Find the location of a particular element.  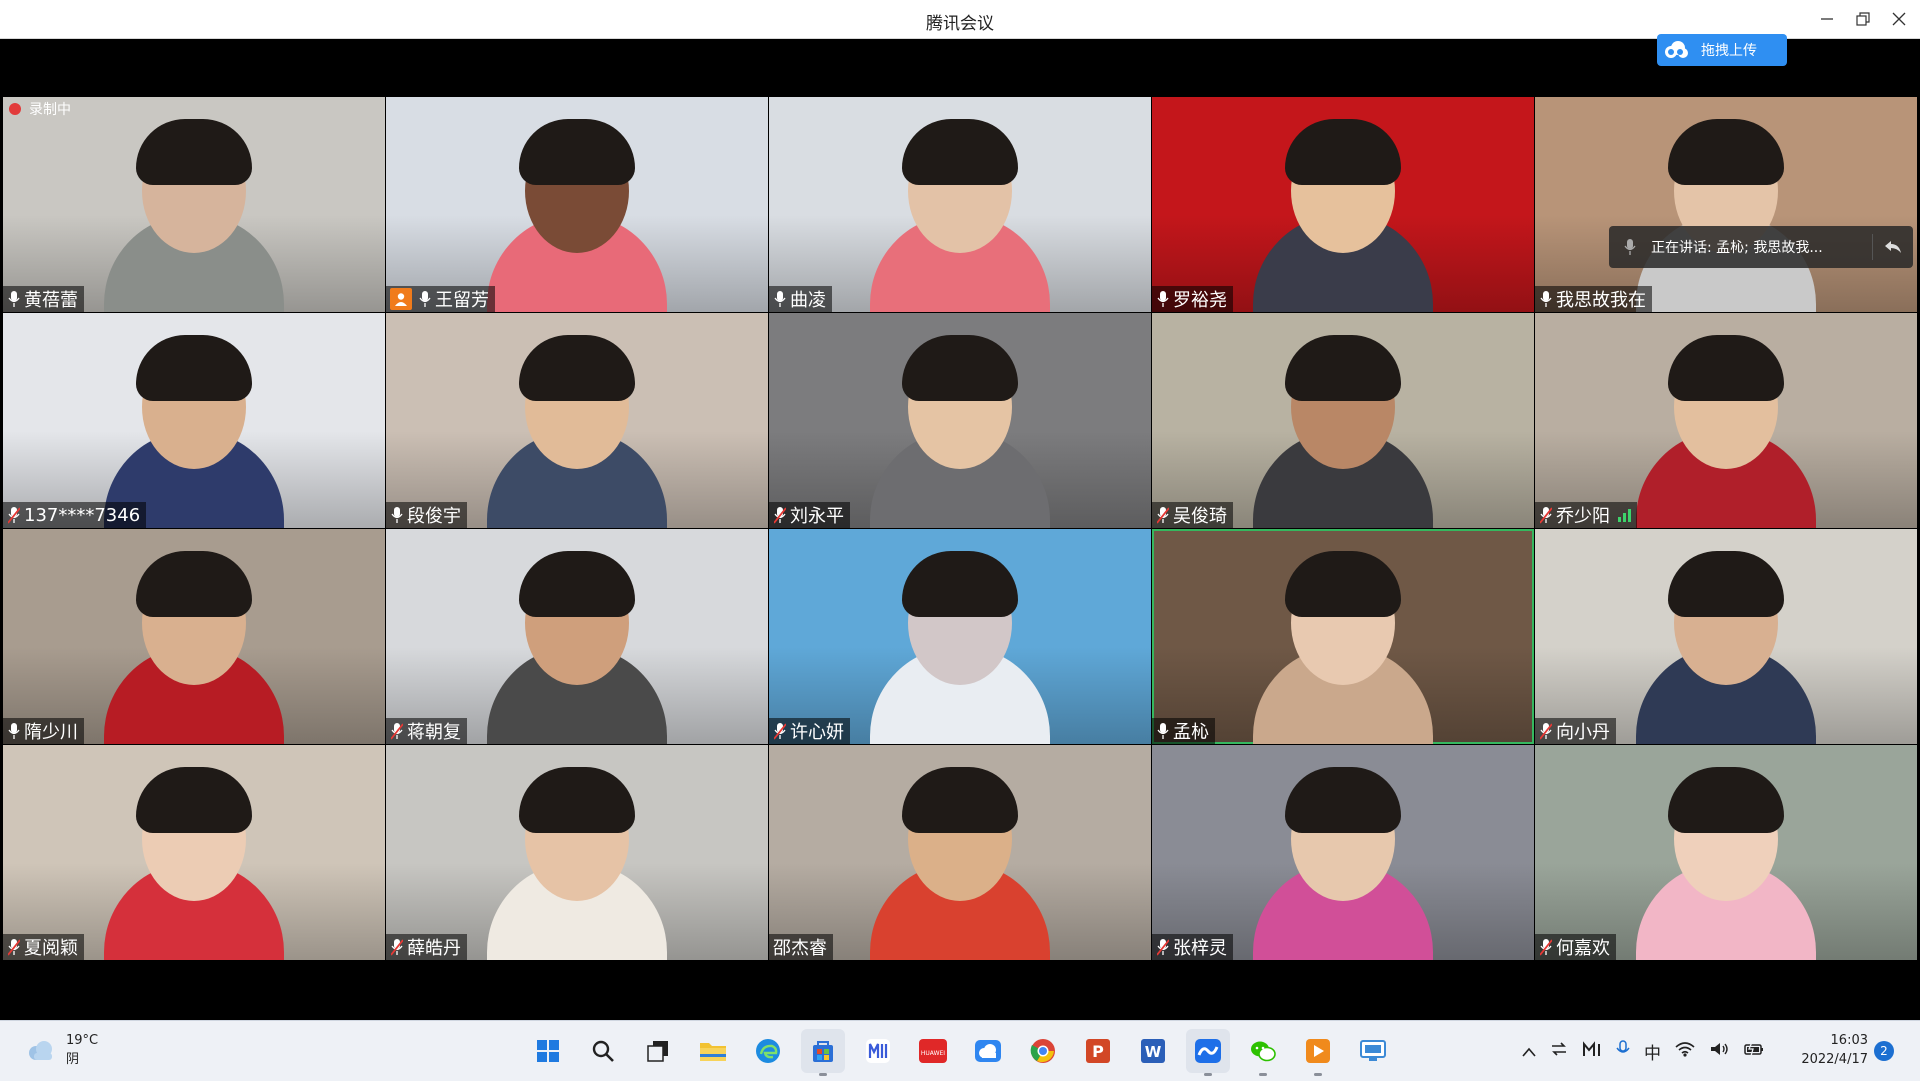

word-app: W is located at coordinates (1153, 1051).